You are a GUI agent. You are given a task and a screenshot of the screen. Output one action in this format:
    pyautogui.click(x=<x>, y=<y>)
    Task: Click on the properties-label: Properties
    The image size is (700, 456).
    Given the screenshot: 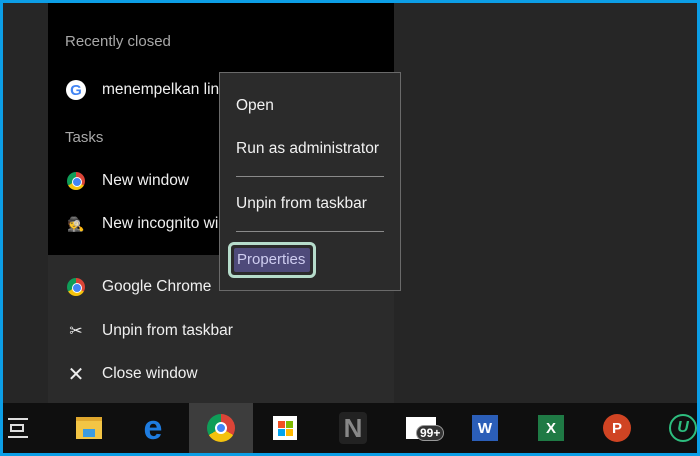 What is the action you would take?
    pyautogui.click(x=272, y=260)
    